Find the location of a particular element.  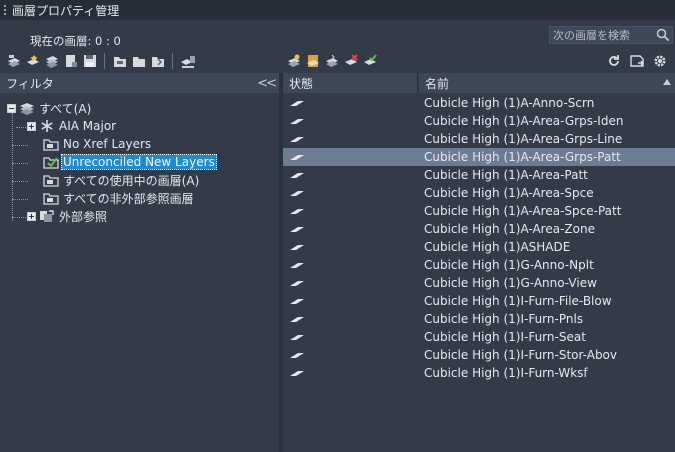

tree-item-label: すべて(A) is located at coordinates (65, 108).